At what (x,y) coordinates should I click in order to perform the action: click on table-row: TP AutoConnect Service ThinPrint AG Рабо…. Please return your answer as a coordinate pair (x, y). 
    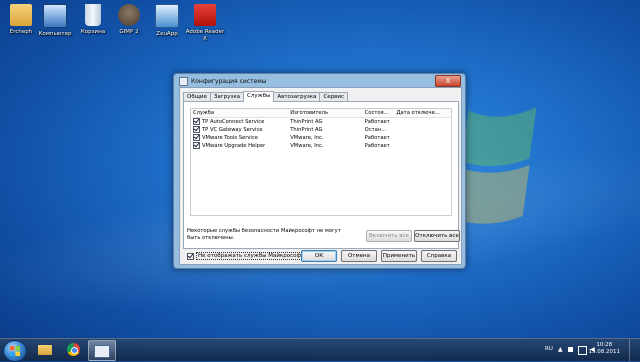
    Looking at the image, I should click on (321, 122).